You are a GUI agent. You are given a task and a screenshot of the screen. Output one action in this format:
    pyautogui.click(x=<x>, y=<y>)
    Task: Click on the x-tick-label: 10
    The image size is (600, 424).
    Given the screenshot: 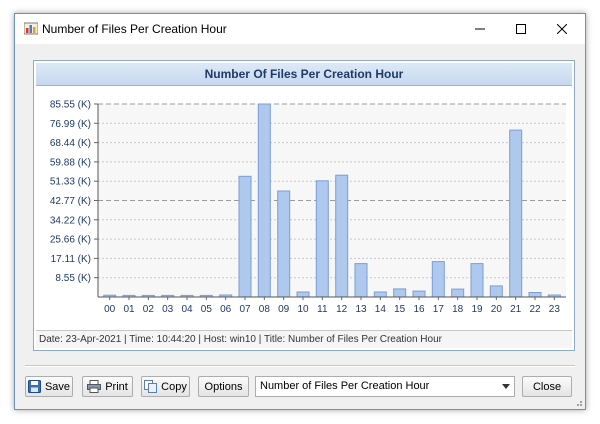 What is the action you would take?
    pyautogui.click(x=303, y=309)
    